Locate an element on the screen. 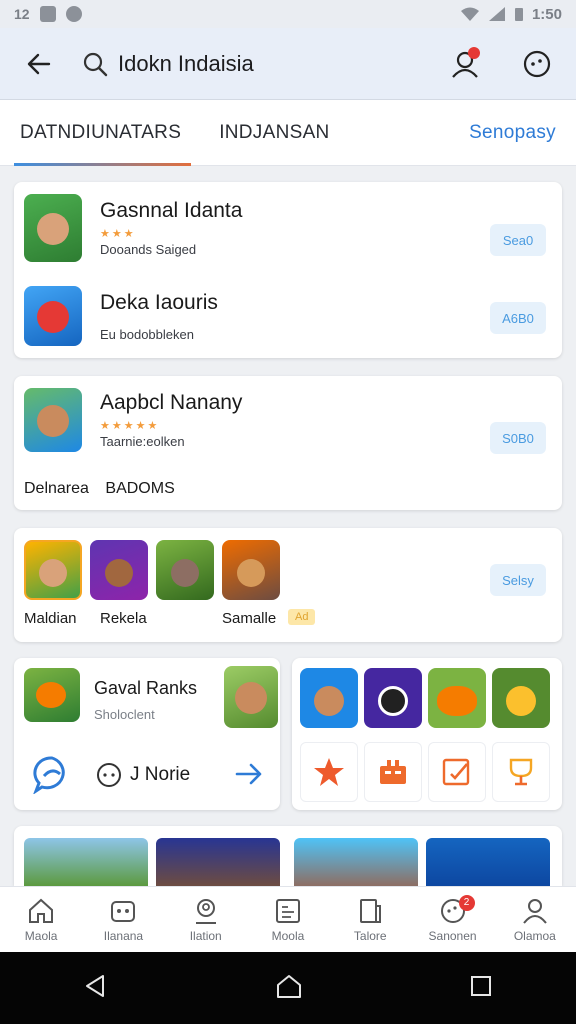 Image resolution: width=576 pixels, height=1024 pixels. search-header is located at coordinates (288, 64).